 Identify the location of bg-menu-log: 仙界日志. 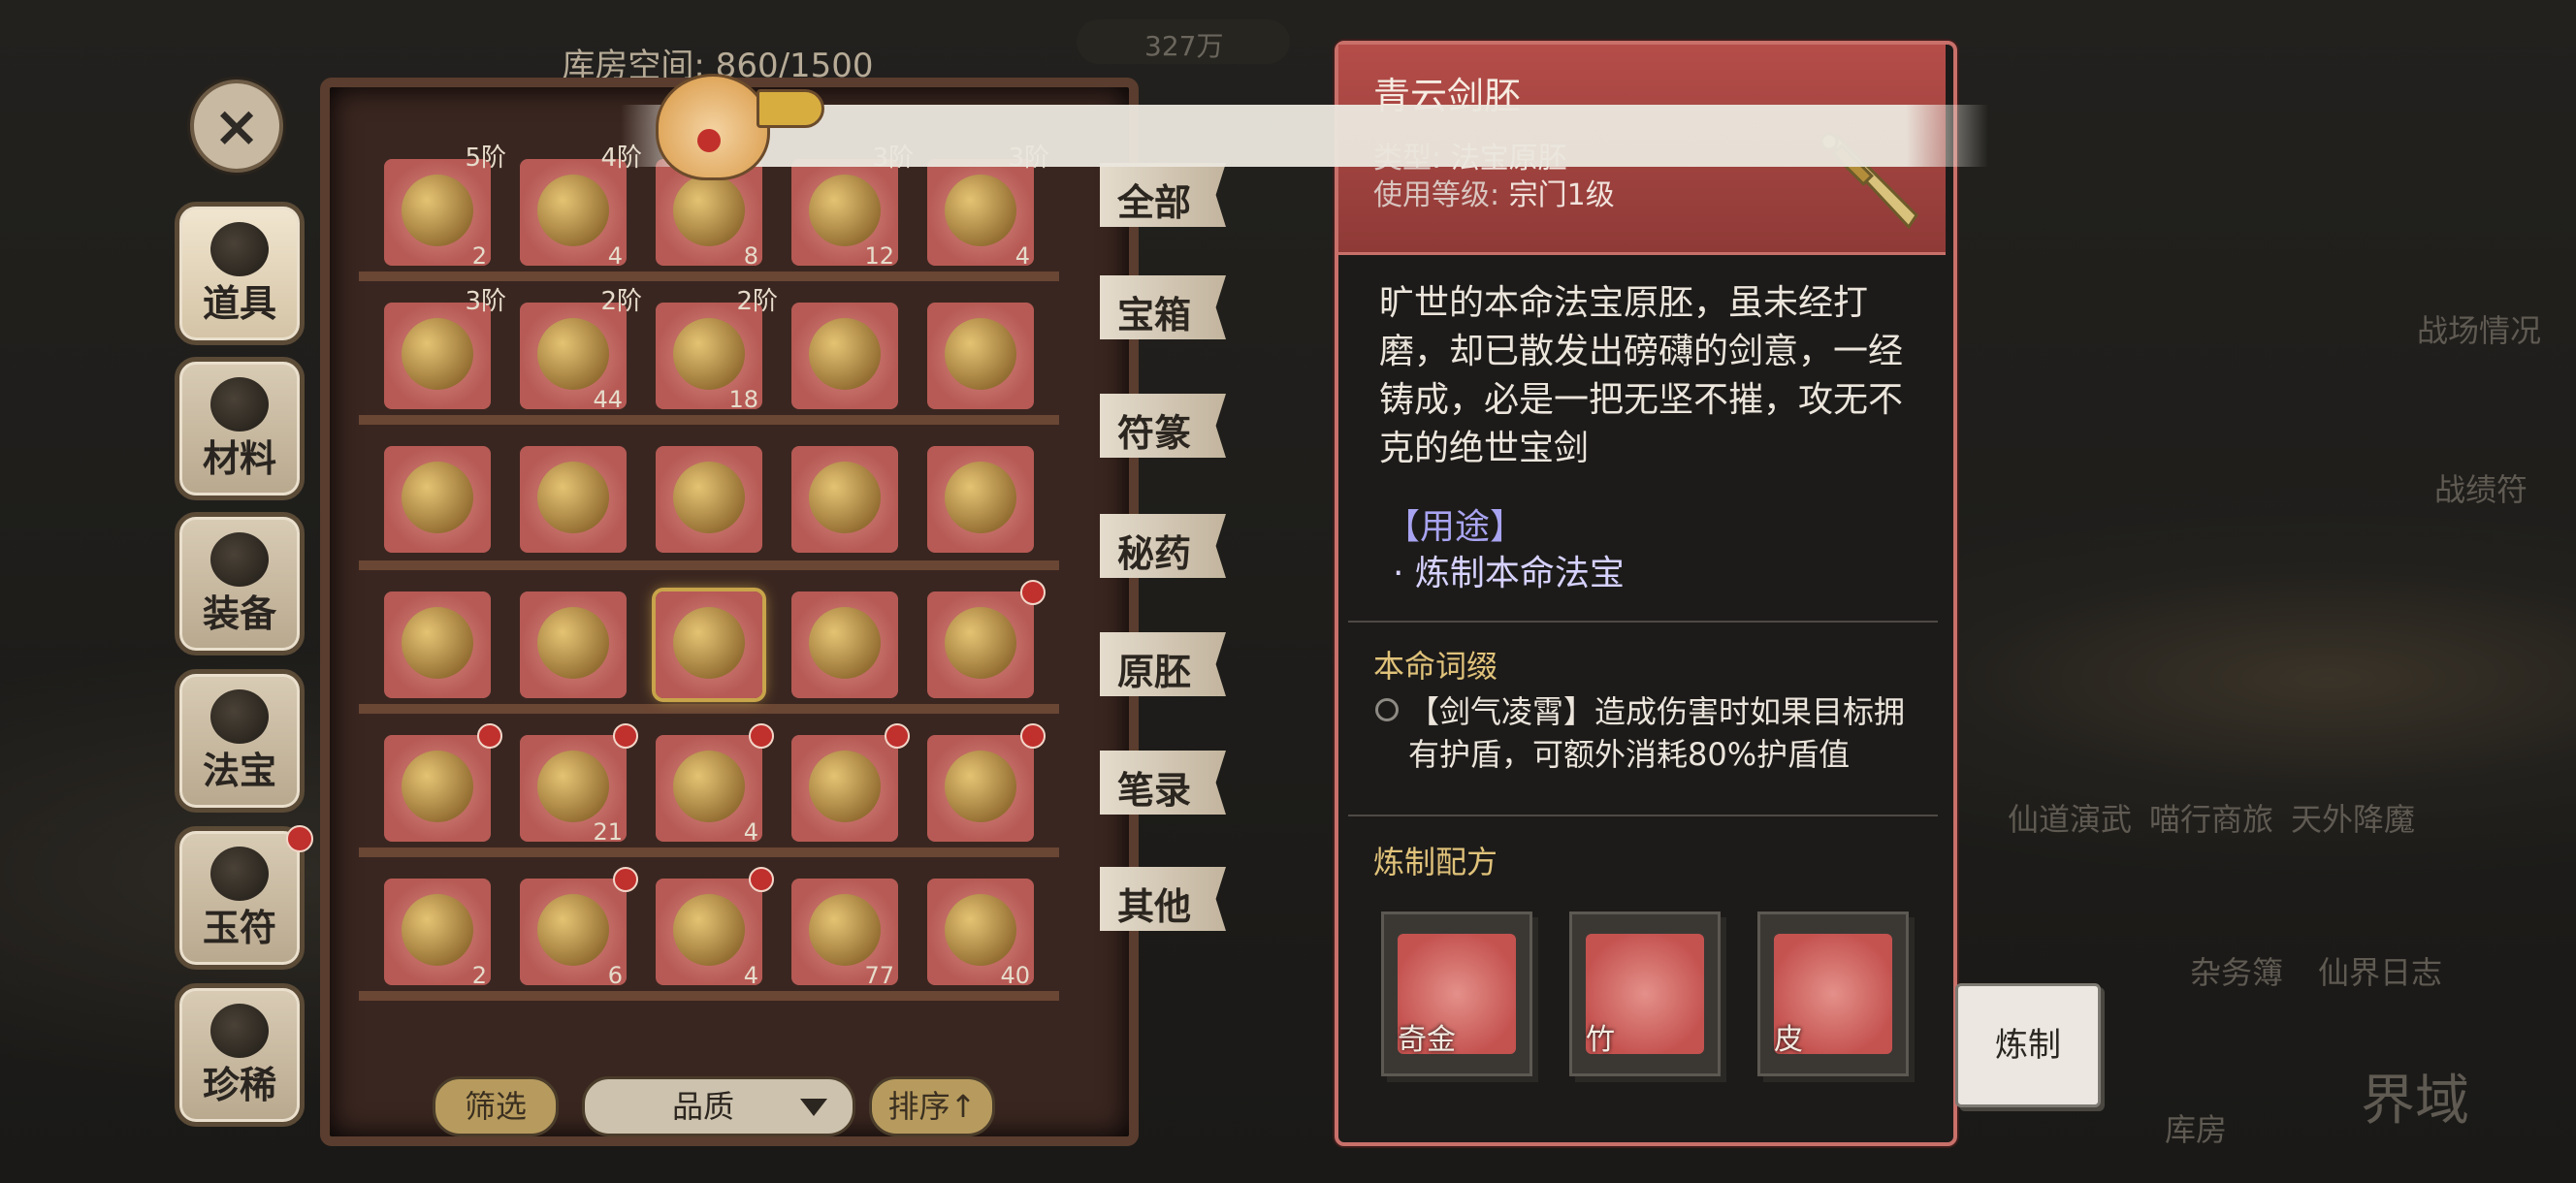
(2380, 972).